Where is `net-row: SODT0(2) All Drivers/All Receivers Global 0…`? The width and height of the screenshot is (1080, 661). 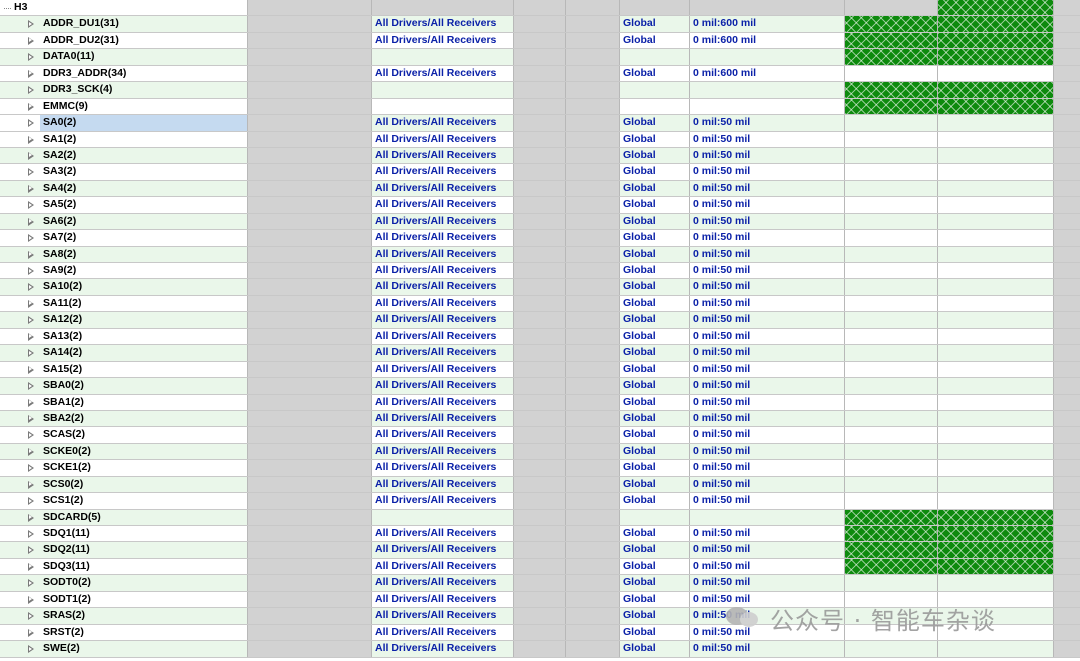
net-row: SODT0(2) All Drivers/All Receivers Global 0… is located at coordinates (540, 583).